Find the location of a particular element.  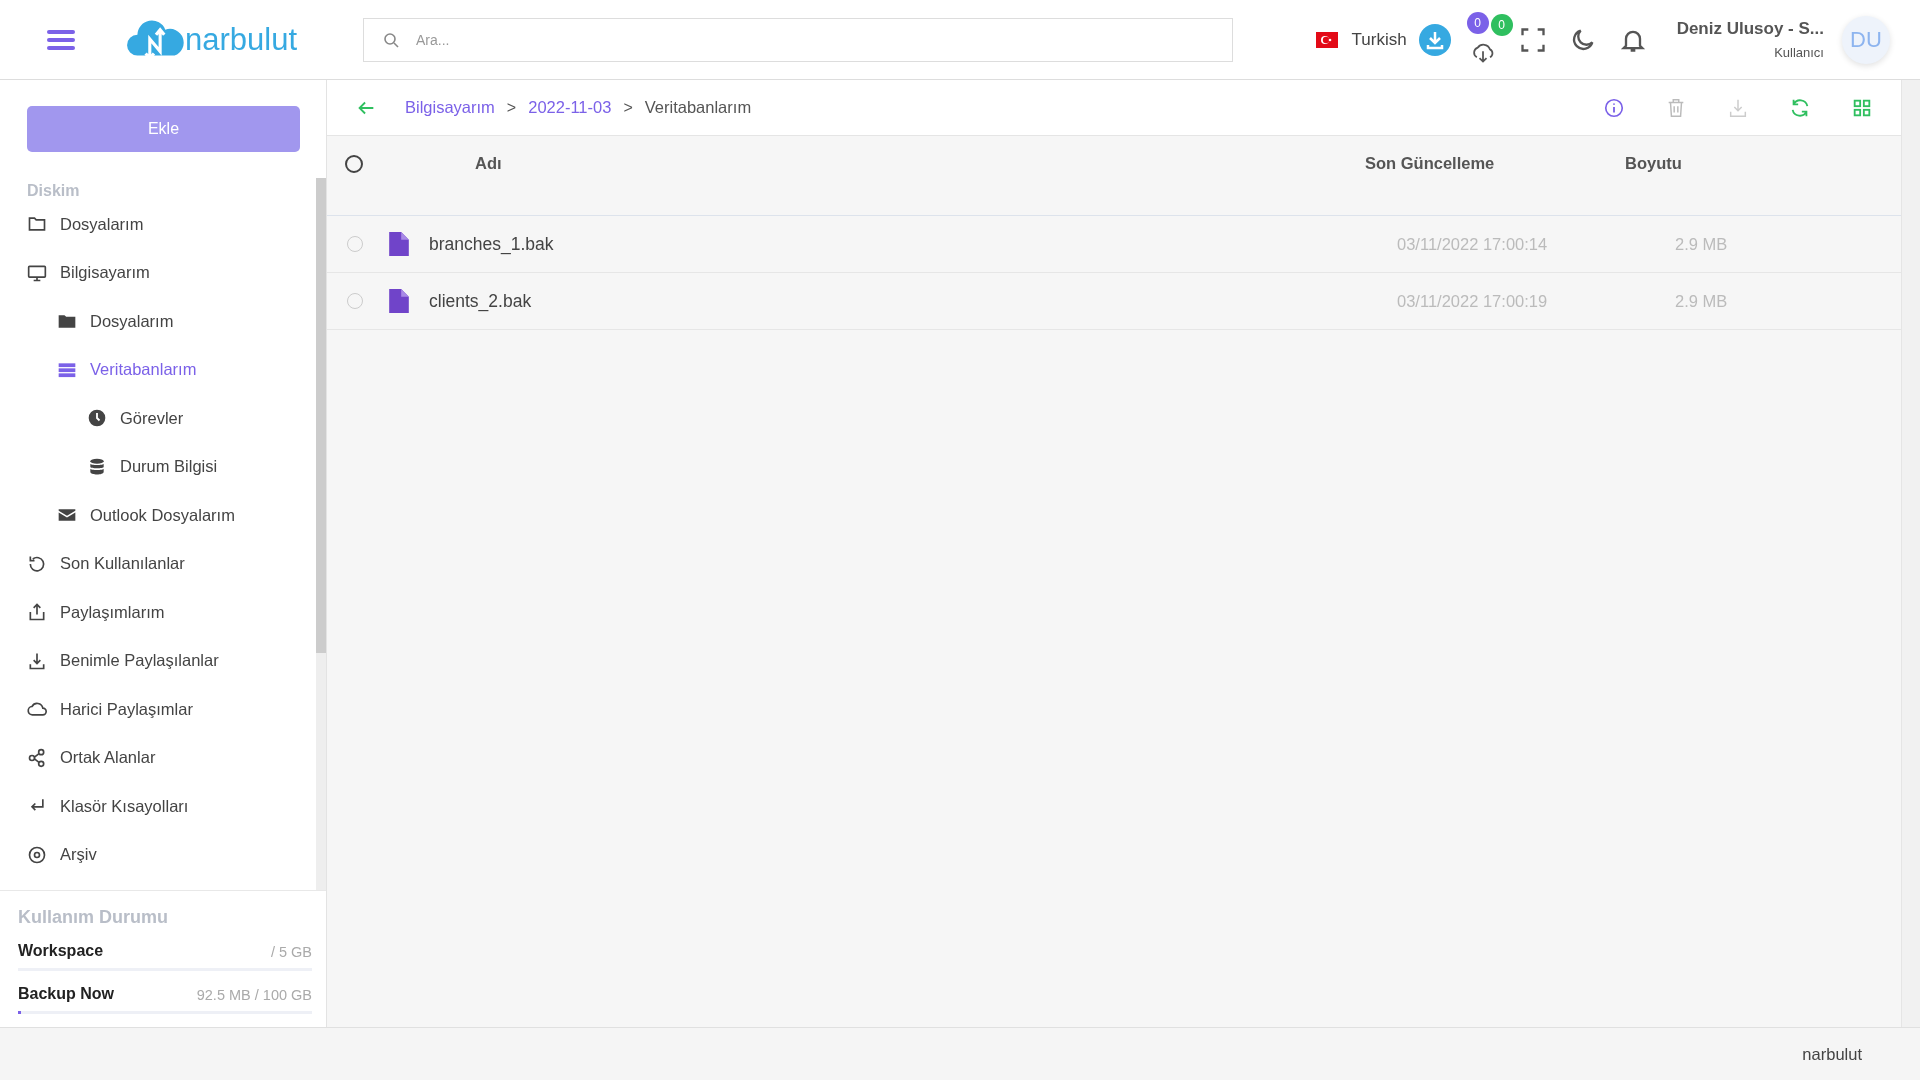

sidebar-item: Benimle Paylaşılanlar is located at coordinates (114, 660).